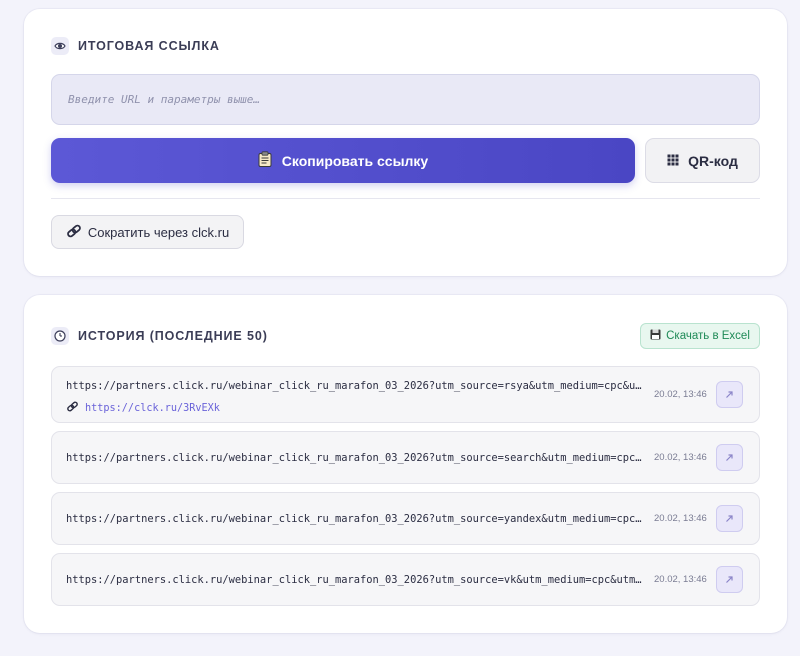 The width and height of the screenshot is (800, 656). What do you see at coordinates (405, 99) in the screenshot?
I see `result-url-field` at bounding box center [405, 99].